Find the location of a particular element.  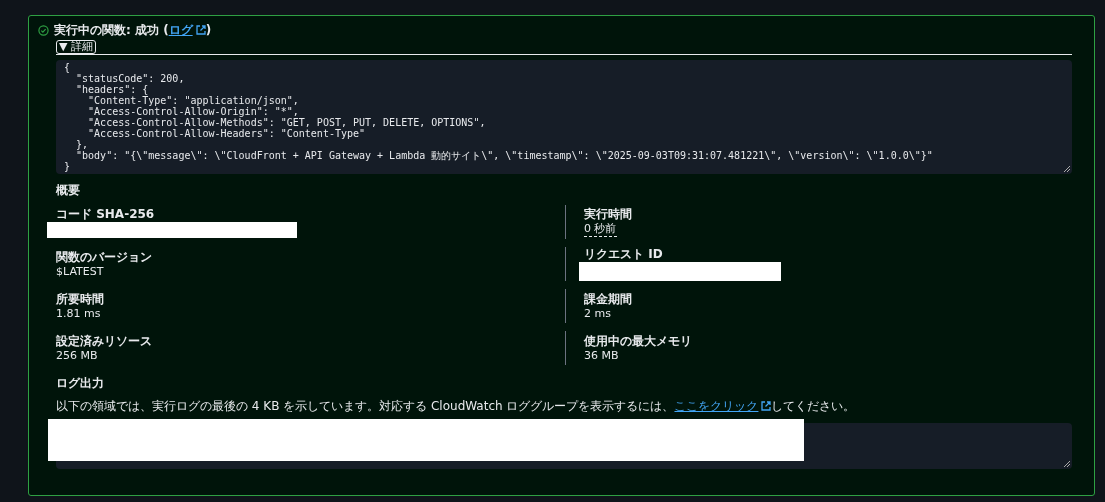

field-label: リクエスト ID is located at coordinates (624, 254).